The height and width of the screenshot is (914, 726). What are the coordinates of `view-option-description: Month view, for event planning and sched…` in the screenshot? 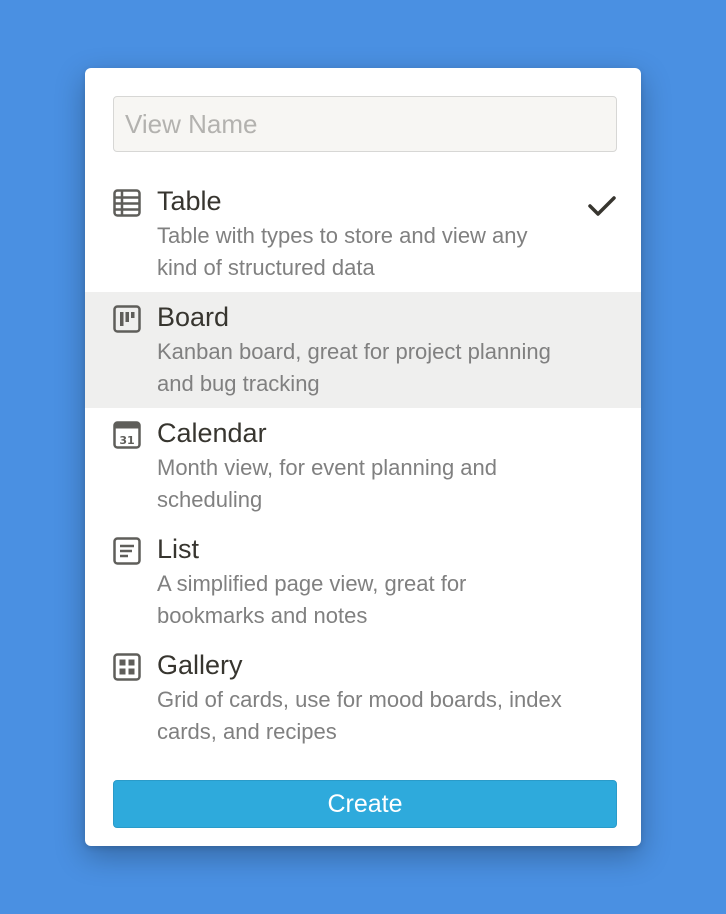 It's located at (327, 483).